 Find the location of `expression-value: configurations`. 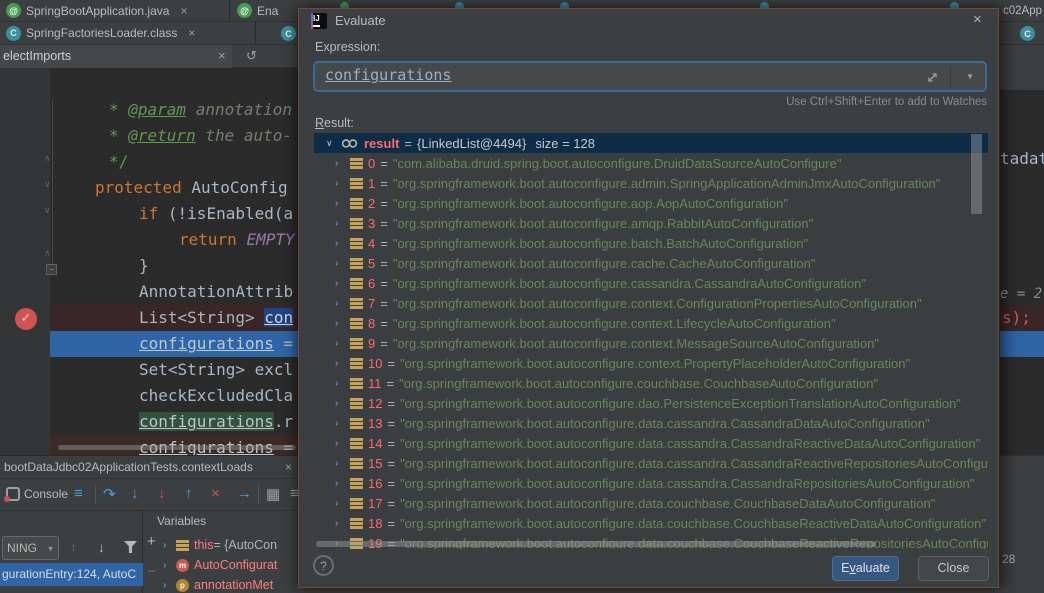

expression-value: configurations is located at coordinates (388, 75).